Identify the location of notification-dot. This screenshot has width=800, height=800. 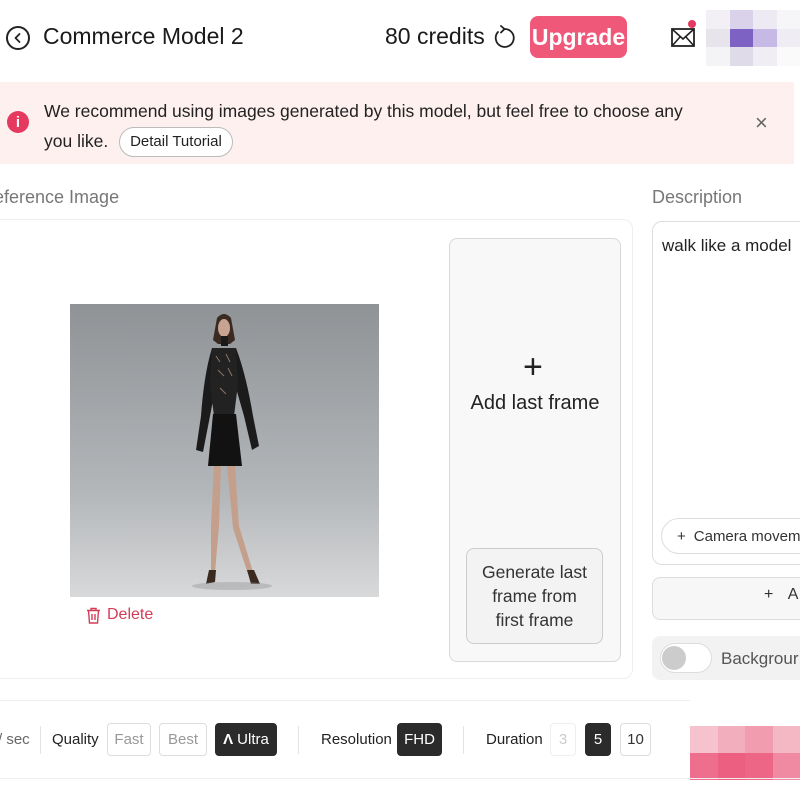
(692, 24).